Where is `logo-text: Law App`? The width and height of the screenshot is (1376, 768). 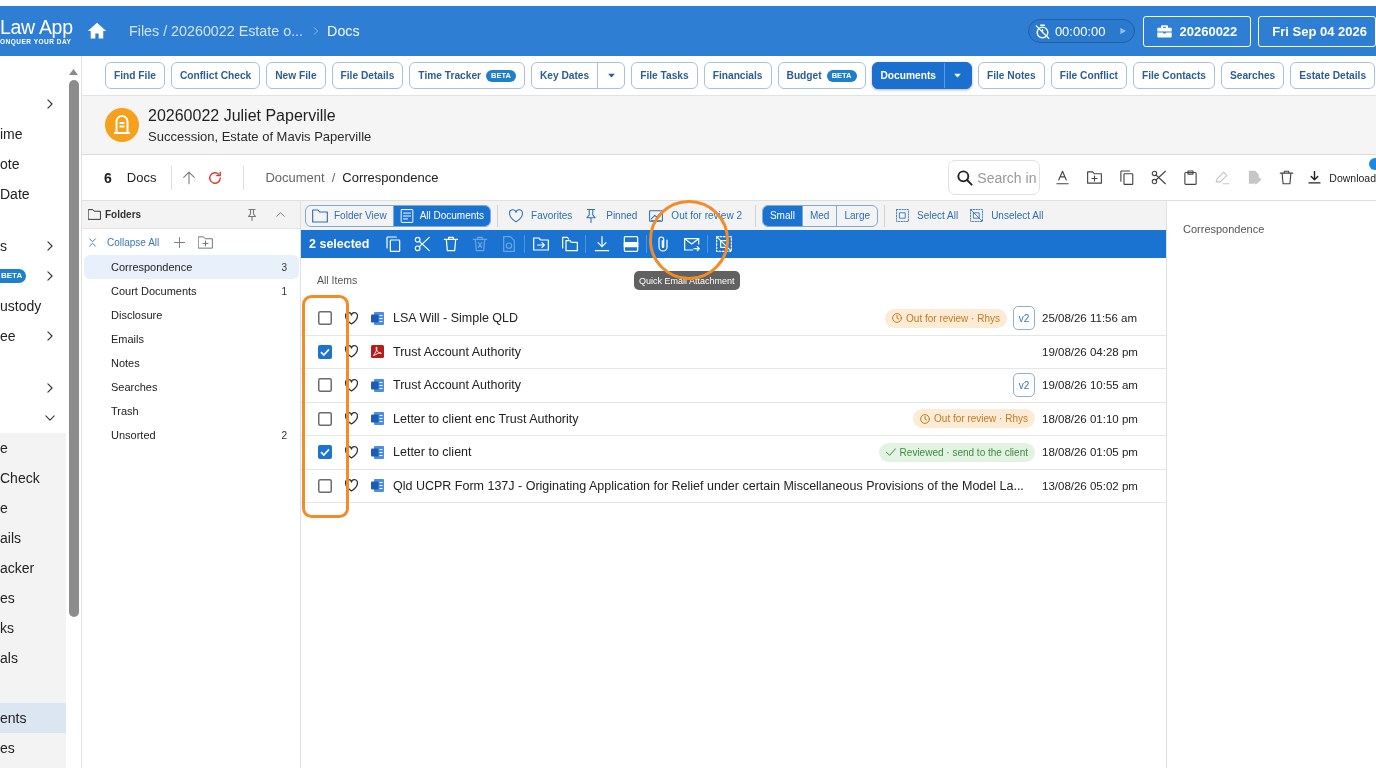
logo-text: Law App is located at coordinates (37, 27).